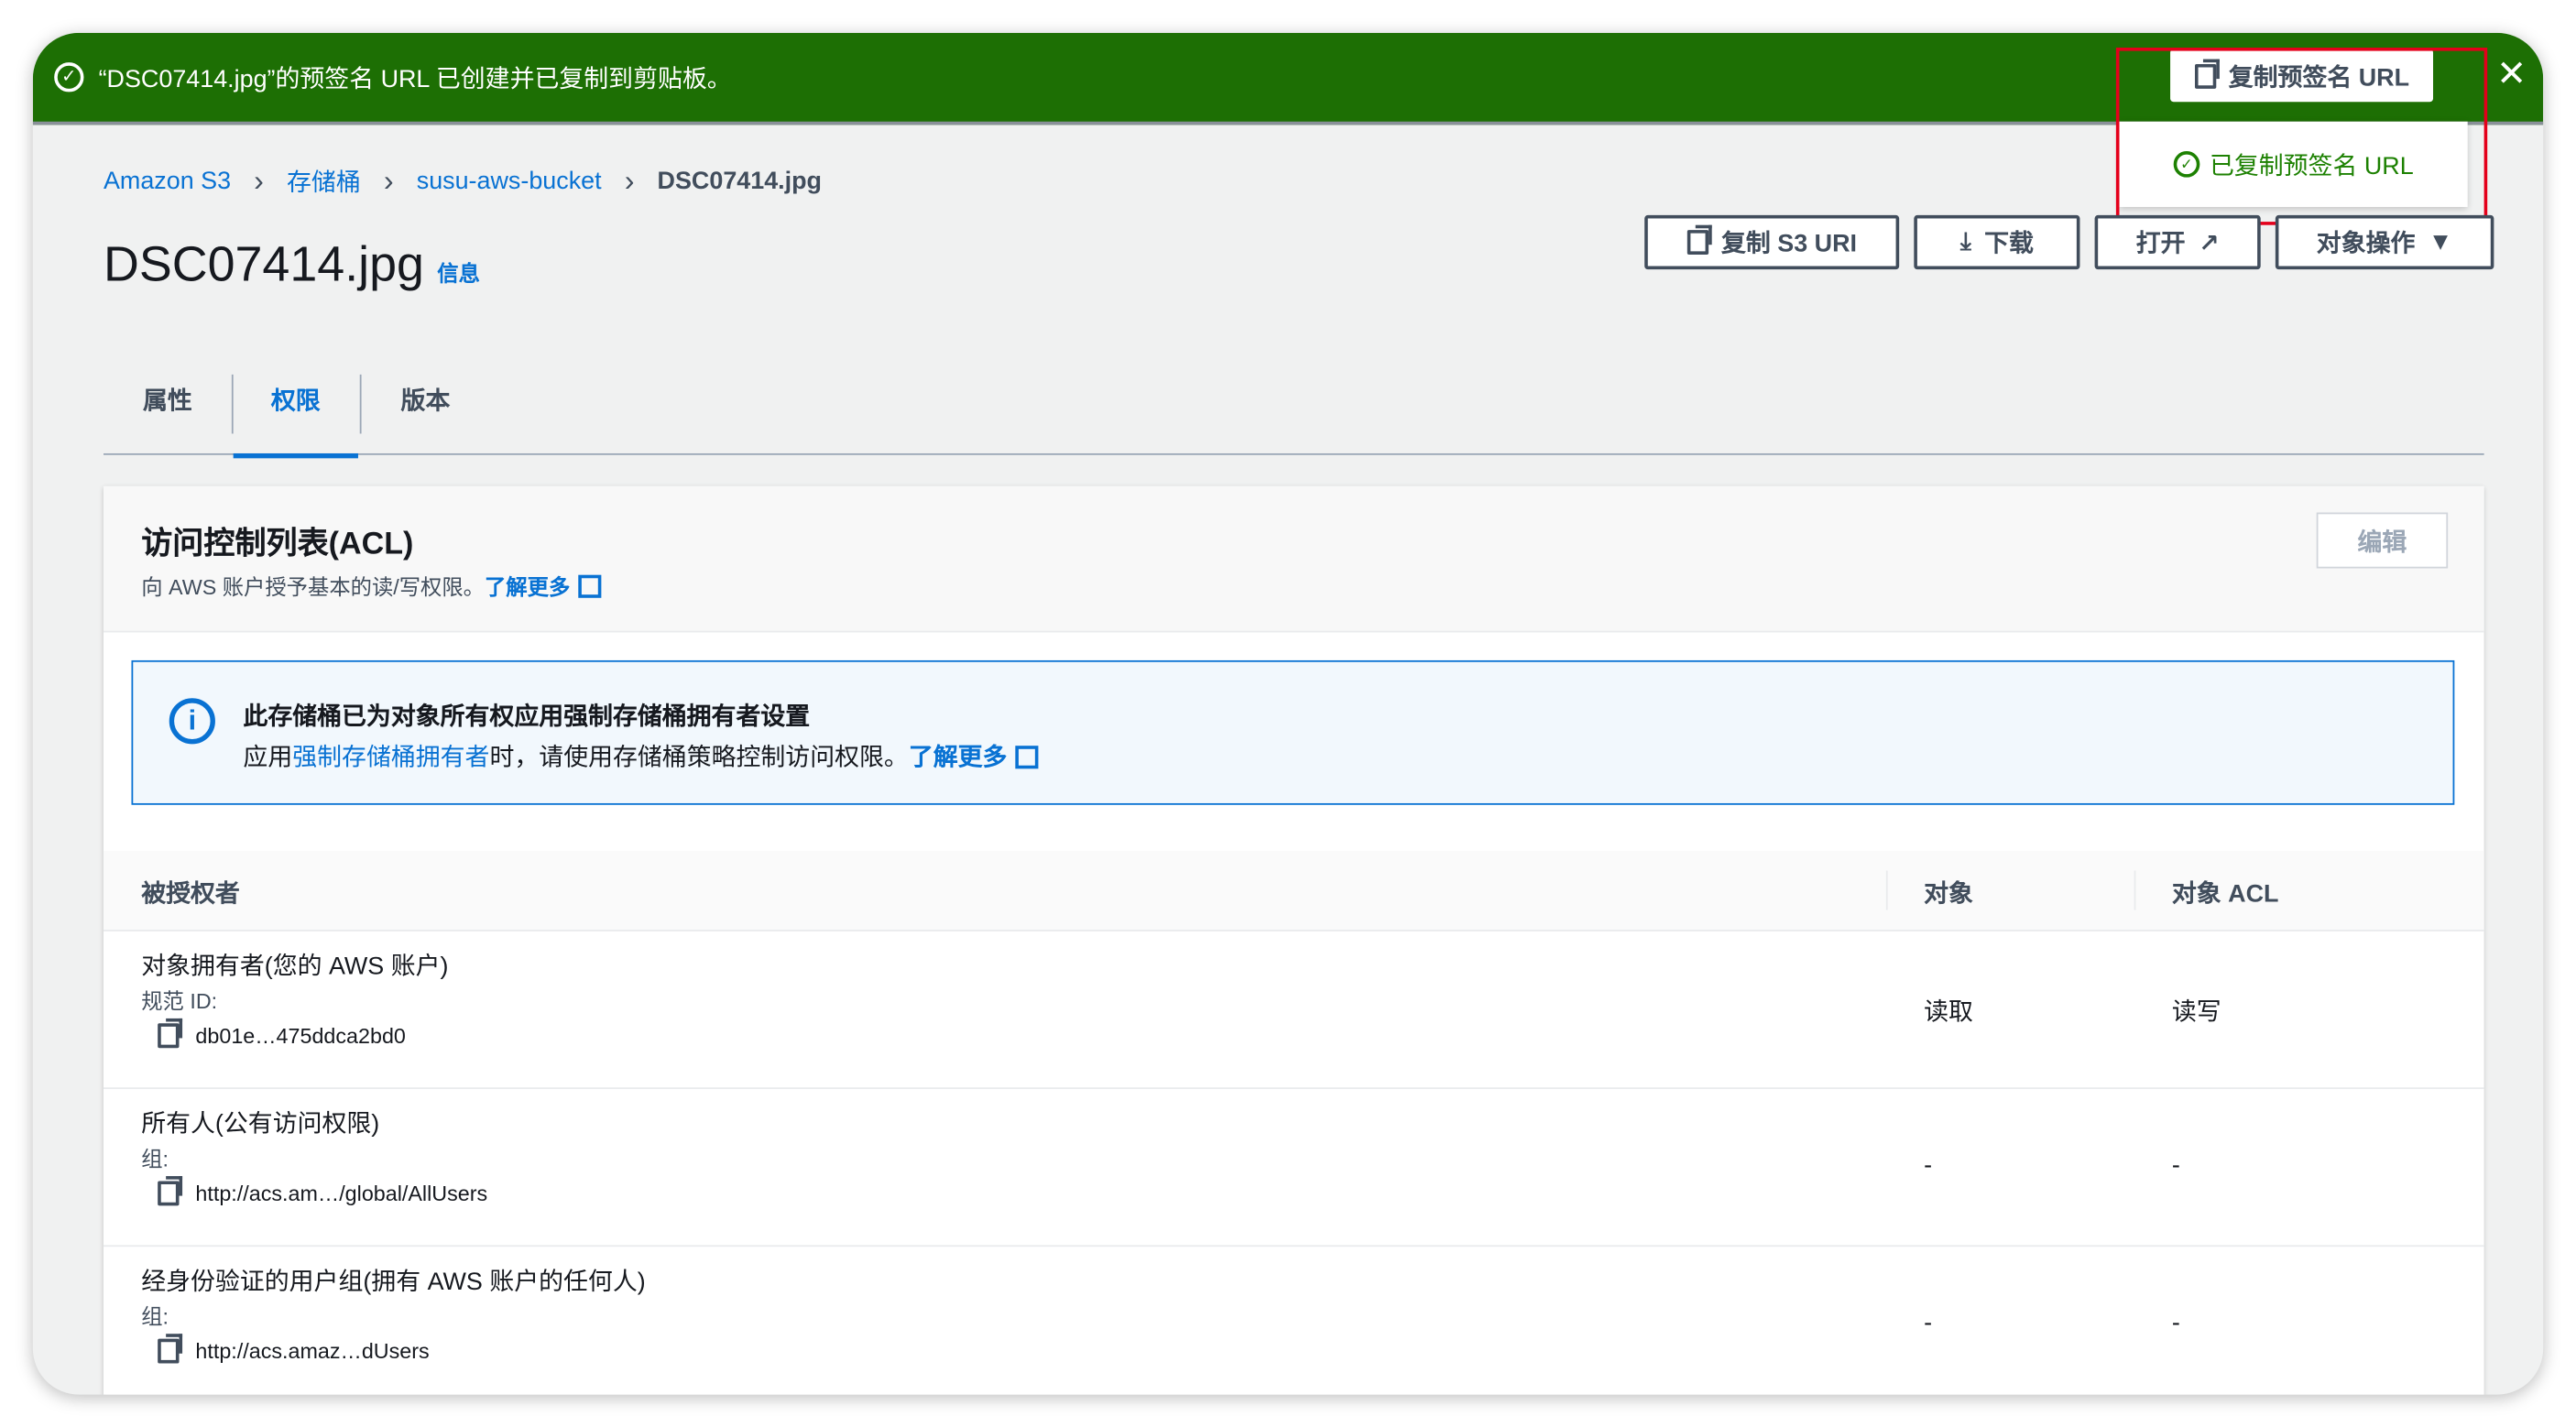  Describe the element at coordinates (740, 181) in the screenshot. I see `breadcrumb-current: DSC07414.jpg` at that location.